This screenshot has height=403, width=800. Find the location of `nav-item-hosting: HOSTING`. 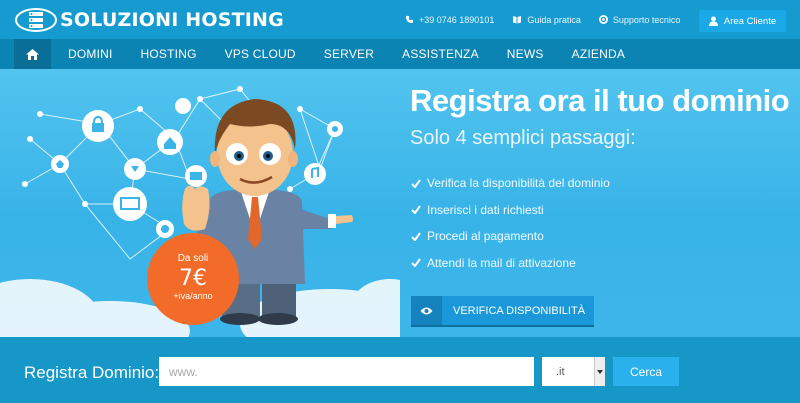

nav-item-hosting: HOSTING is located at coordinates (169, 54).